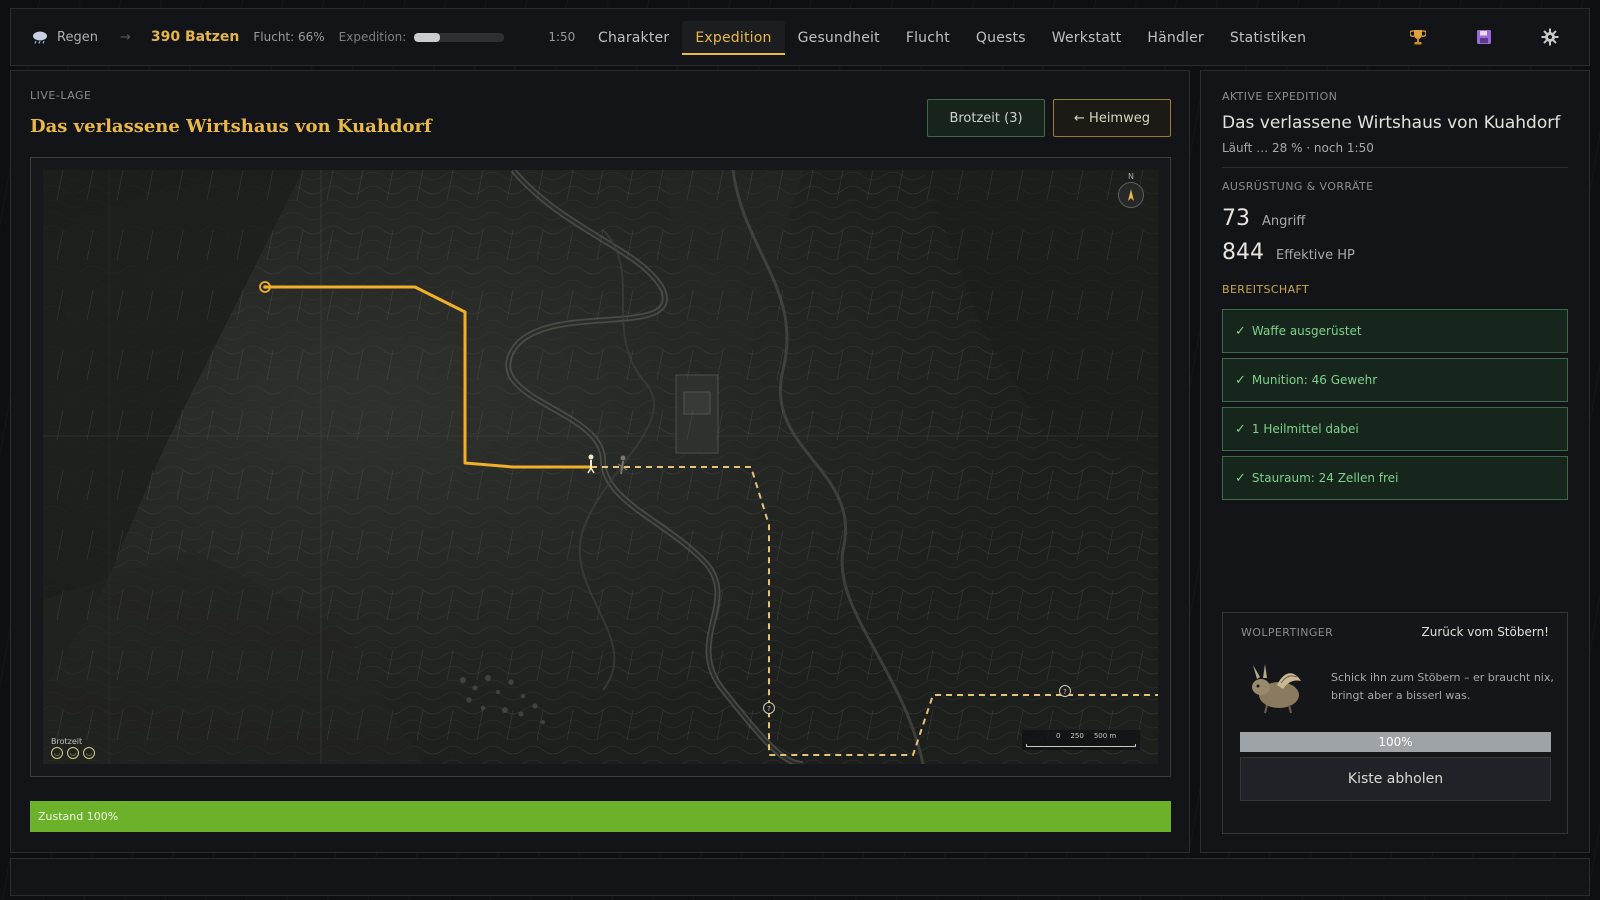 Image resolution: width=1600 pixels, height=900 pixels. Describe the element at coordinates (289, 37) in the screenshot. I see `flucht-chance: Flucht: 66%` at that location.